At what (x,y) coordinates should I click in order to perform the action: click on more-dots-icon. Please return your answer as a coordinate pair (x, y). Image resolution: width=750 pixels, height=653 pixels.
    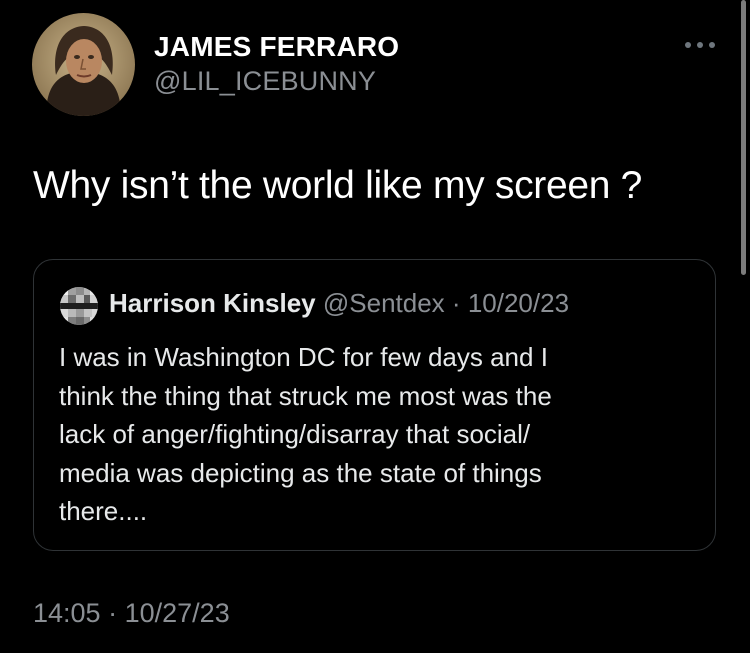
    Looking at the image, I should click on (700, 45).